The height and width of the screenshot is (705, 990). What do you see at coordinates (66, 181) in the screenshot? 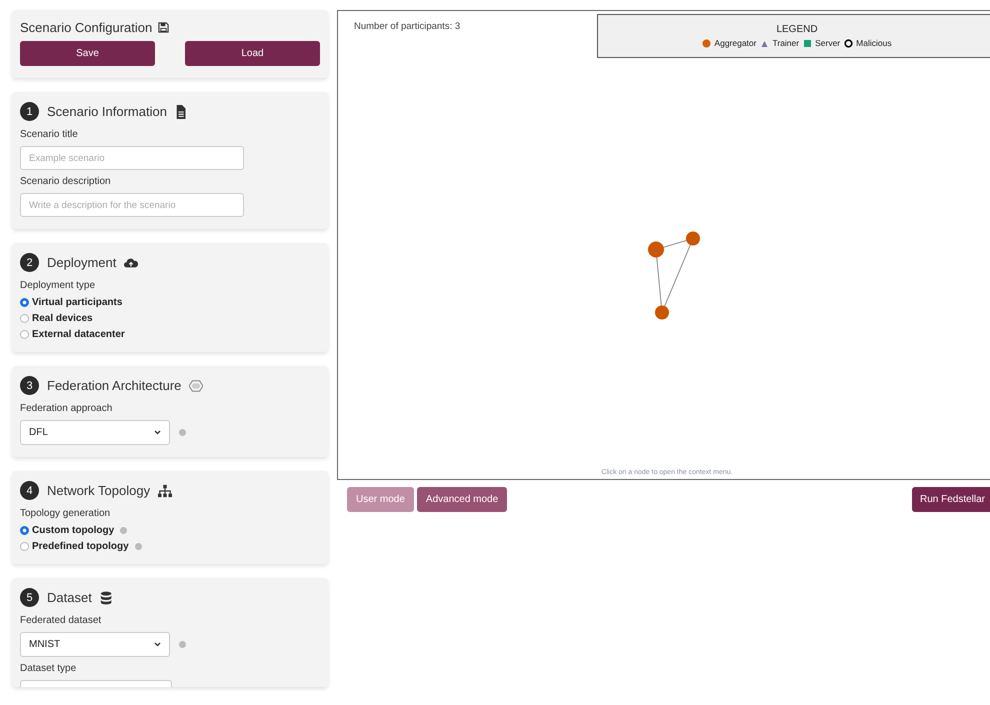
I see `field-label: Scenario description` at bounding box center [66, 181].